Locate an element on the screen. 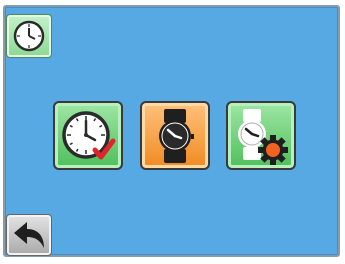 The height and width of the screenshot is (264, 345). back-arrow-icon is located at coordinates (29, 235).